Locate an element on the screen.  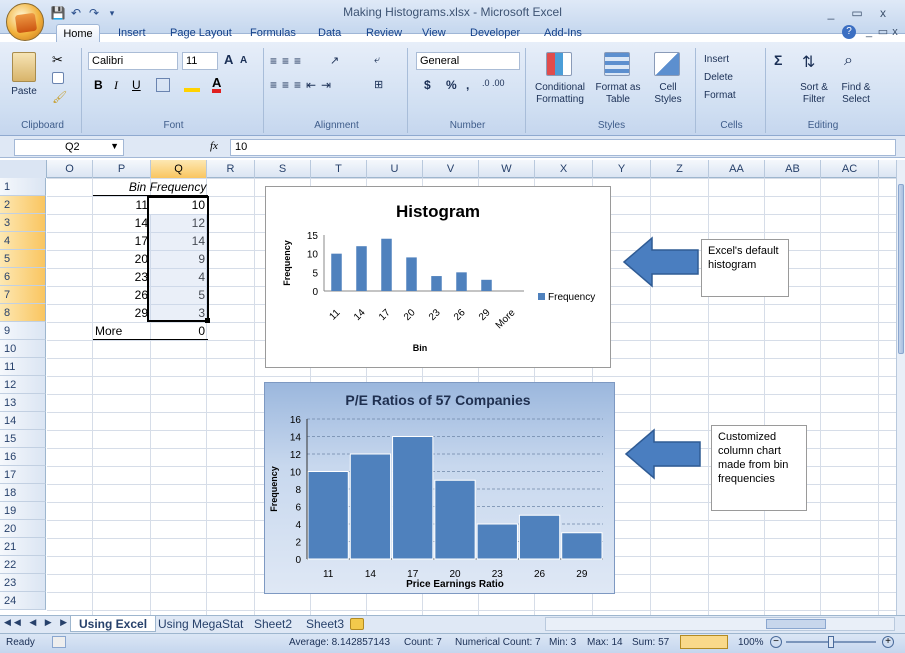
insert-sheet-icon is located at coordinates (357, 624).